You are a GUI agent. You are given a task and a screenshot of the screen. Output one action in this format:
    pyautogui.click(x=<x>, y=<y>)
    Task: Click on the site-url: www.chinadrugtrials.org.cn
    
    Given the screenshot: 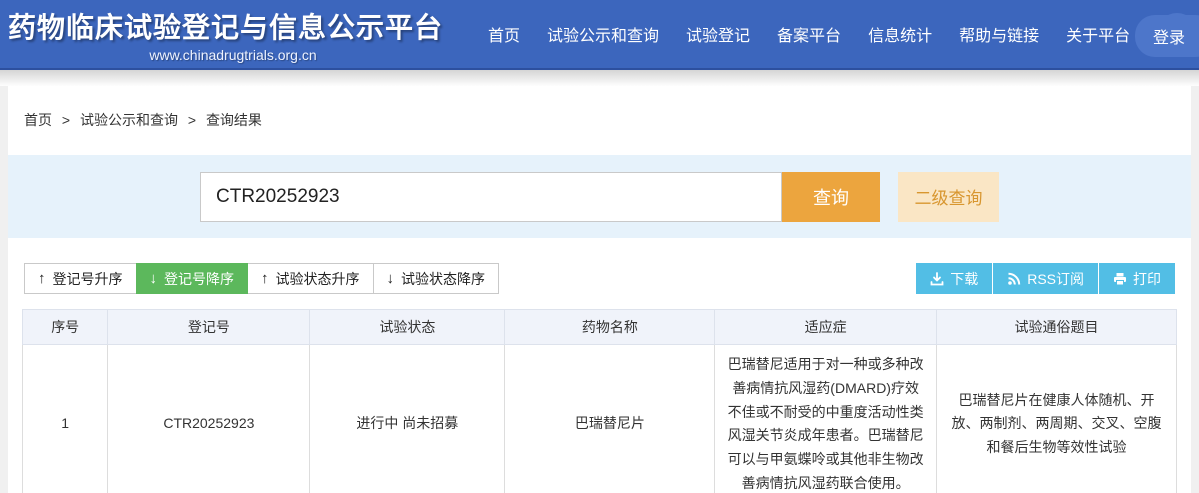 What is the action you would take?
    pyautogui.click(x=233, y=54)
    